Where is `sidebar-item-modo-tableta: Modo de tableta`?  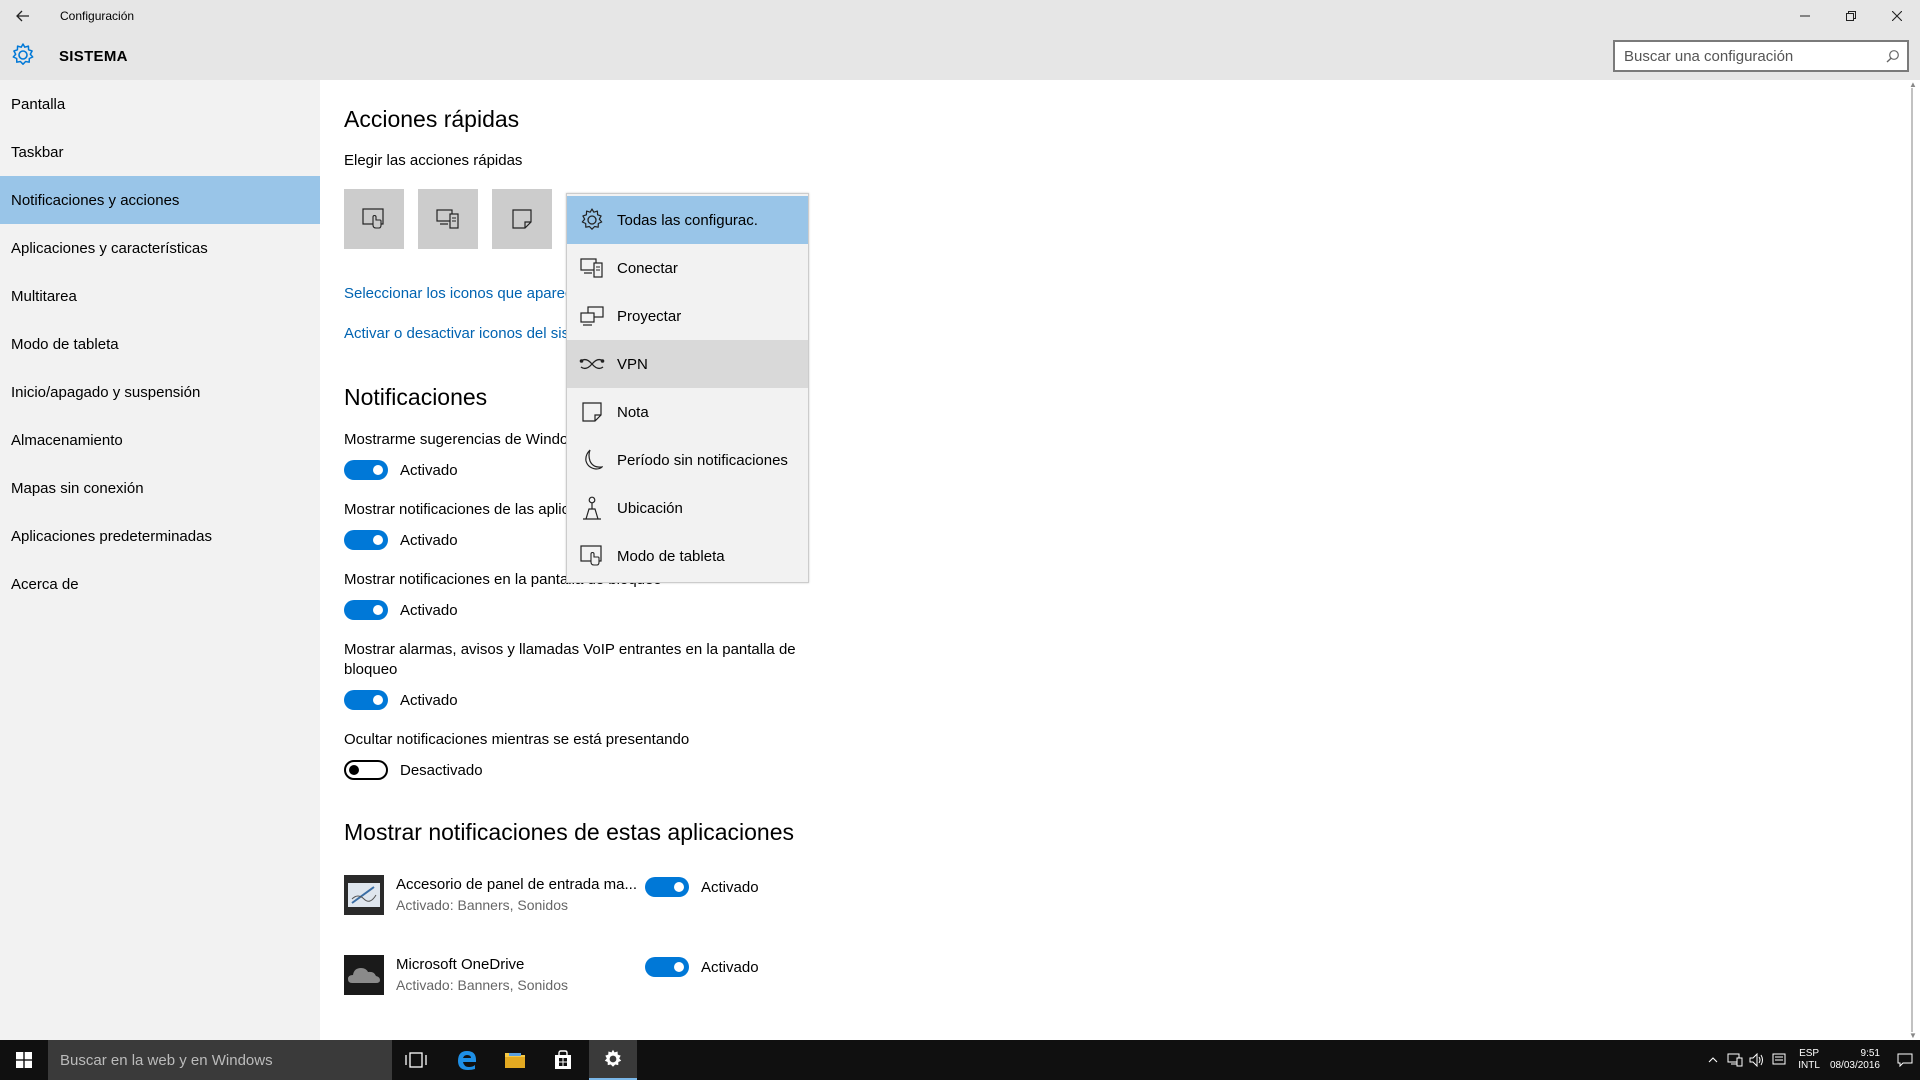
sidebar-item-modo-tableta: Modo de tableta is located at coordinates (160, 344).